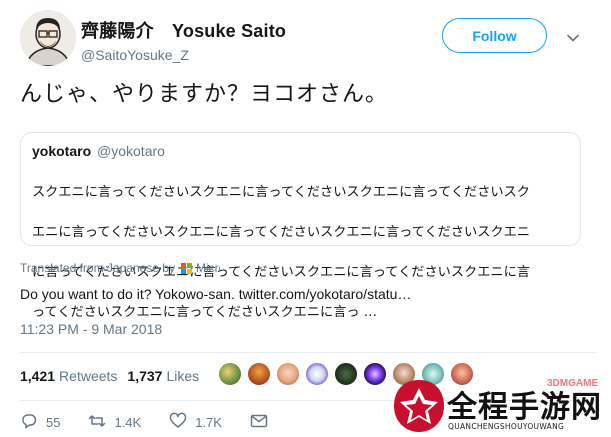 Image resolution: width=611 pixels, height=437 pixels. Describe the element at coordinates (178, 422) in the screenshot. I see `heart-icon` at that location.